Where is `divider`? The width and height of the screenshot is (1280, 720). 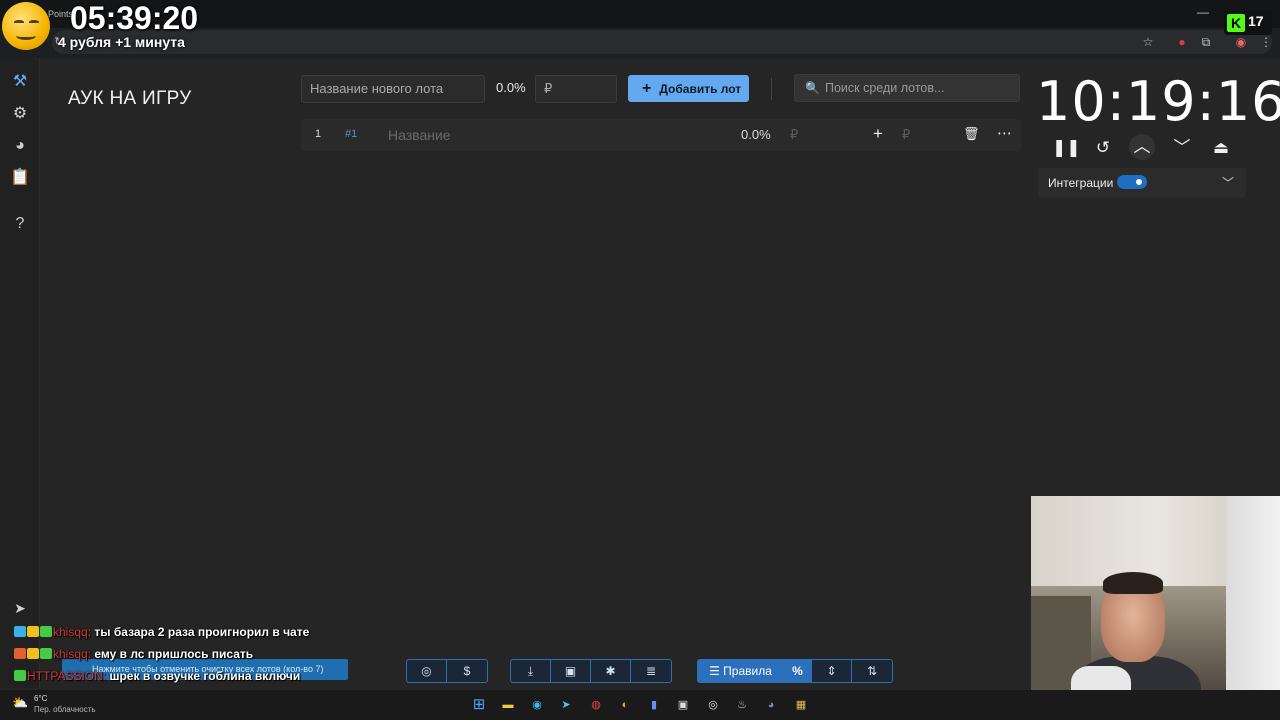 divider is located at coordinates (771, 89).